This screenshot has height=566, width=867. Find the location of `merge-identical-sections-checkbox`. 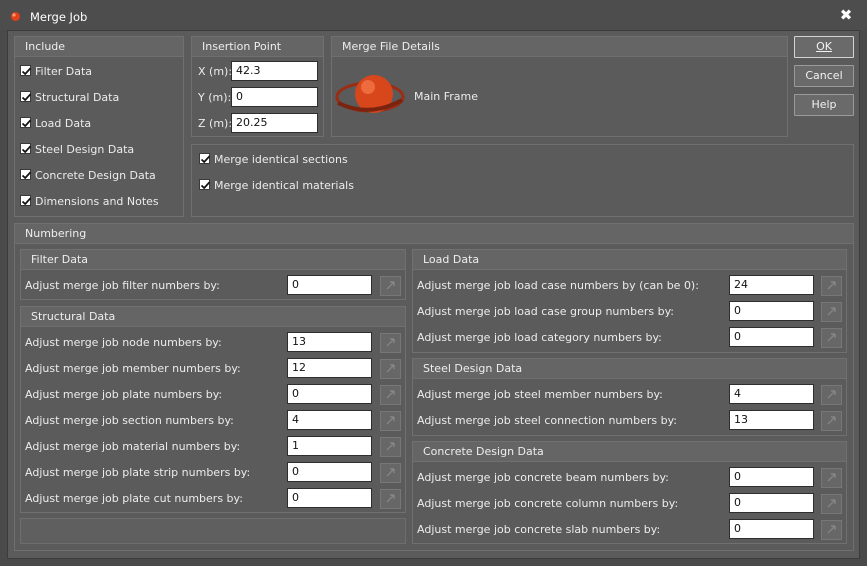

merge-identical-sections-checkbox is located at coordinates (205, 158).